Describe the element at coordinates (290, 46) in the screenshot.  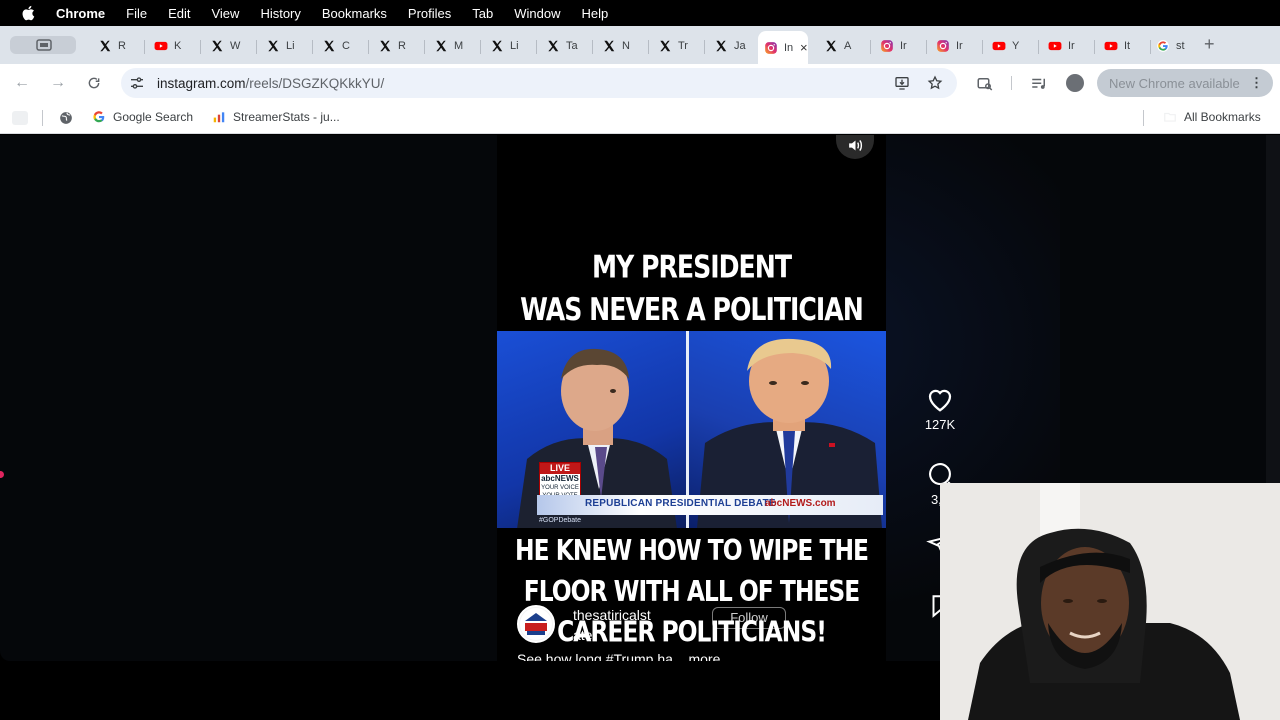
I see `tab-title: Li` at that location.